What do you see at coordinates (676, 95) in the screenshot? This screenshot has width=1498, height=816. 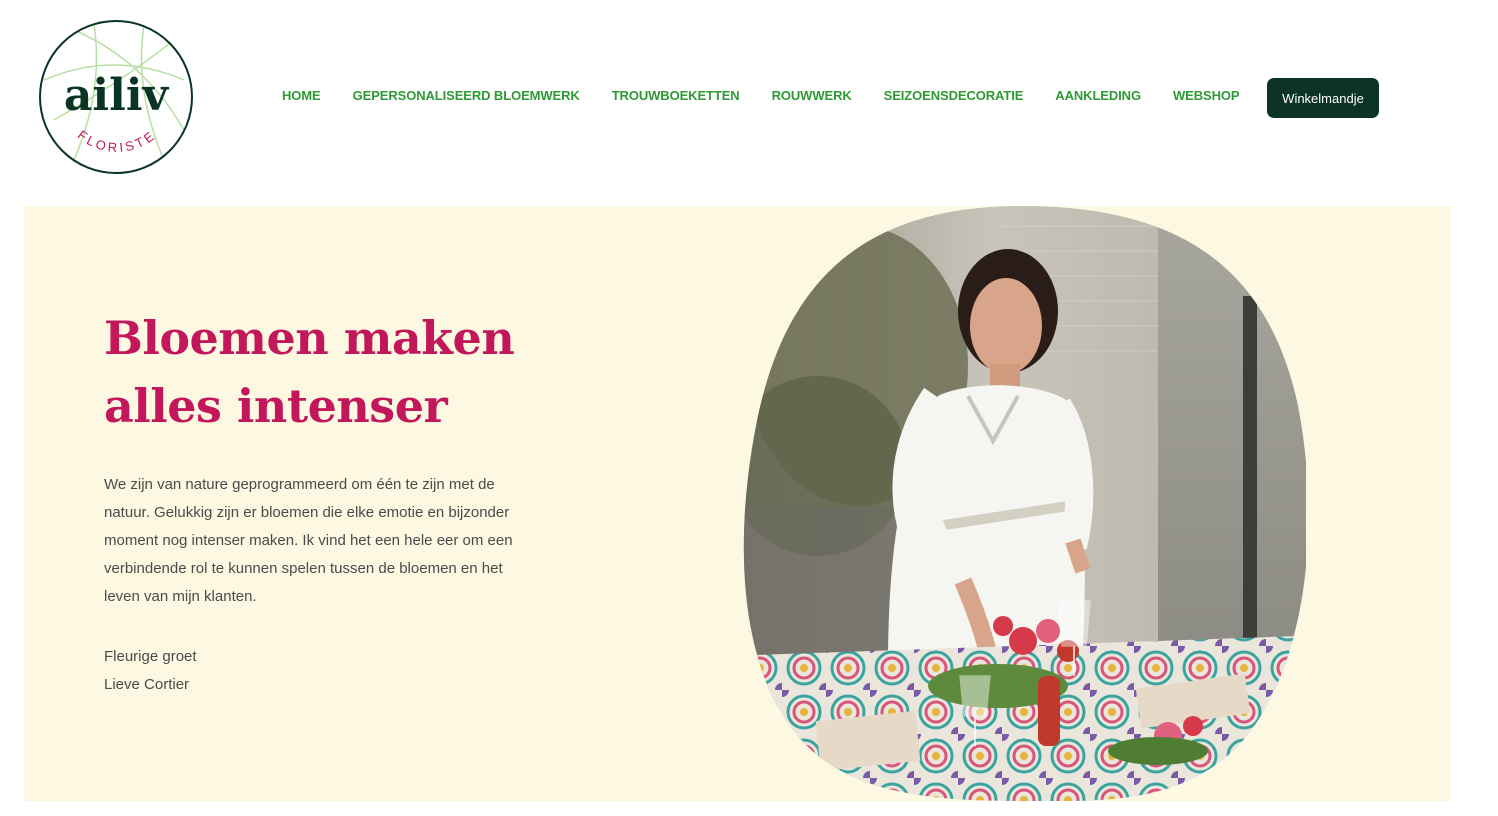 I see `nav-item-trouwboeketten: TROUWBOEKETTEN` at bounding box center [676, 95].